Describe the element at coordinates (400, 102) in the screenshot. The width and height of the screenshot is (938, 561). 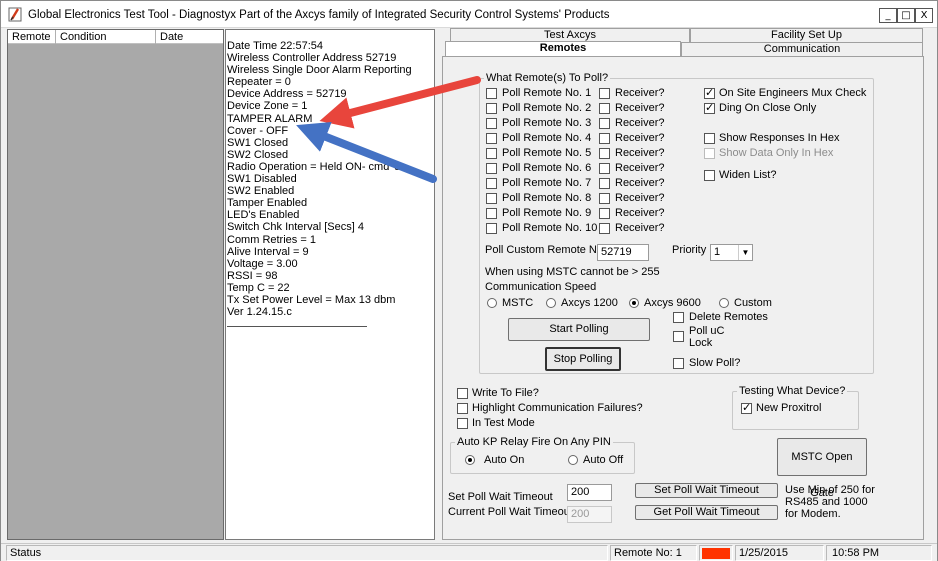
I see `red-arrow` at that location.